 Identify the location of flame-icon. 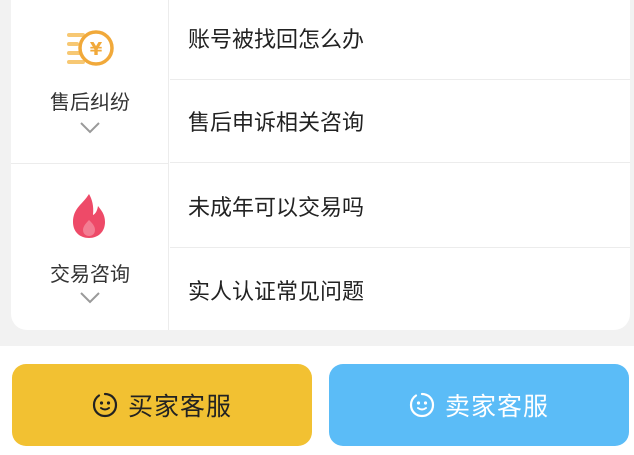
(89, 216).